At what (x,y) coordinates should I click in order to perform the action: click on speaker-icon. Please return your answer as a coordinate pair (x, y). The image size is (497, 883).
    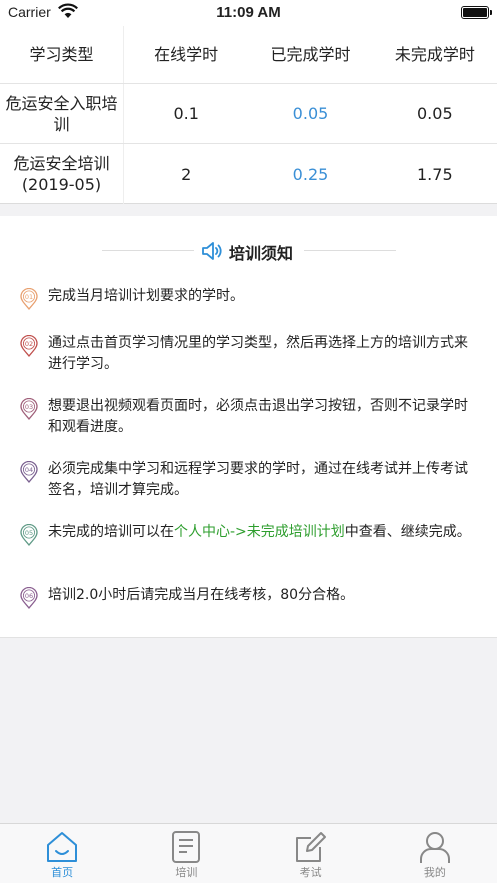
    Looking at the image, I should click on (212, 251).